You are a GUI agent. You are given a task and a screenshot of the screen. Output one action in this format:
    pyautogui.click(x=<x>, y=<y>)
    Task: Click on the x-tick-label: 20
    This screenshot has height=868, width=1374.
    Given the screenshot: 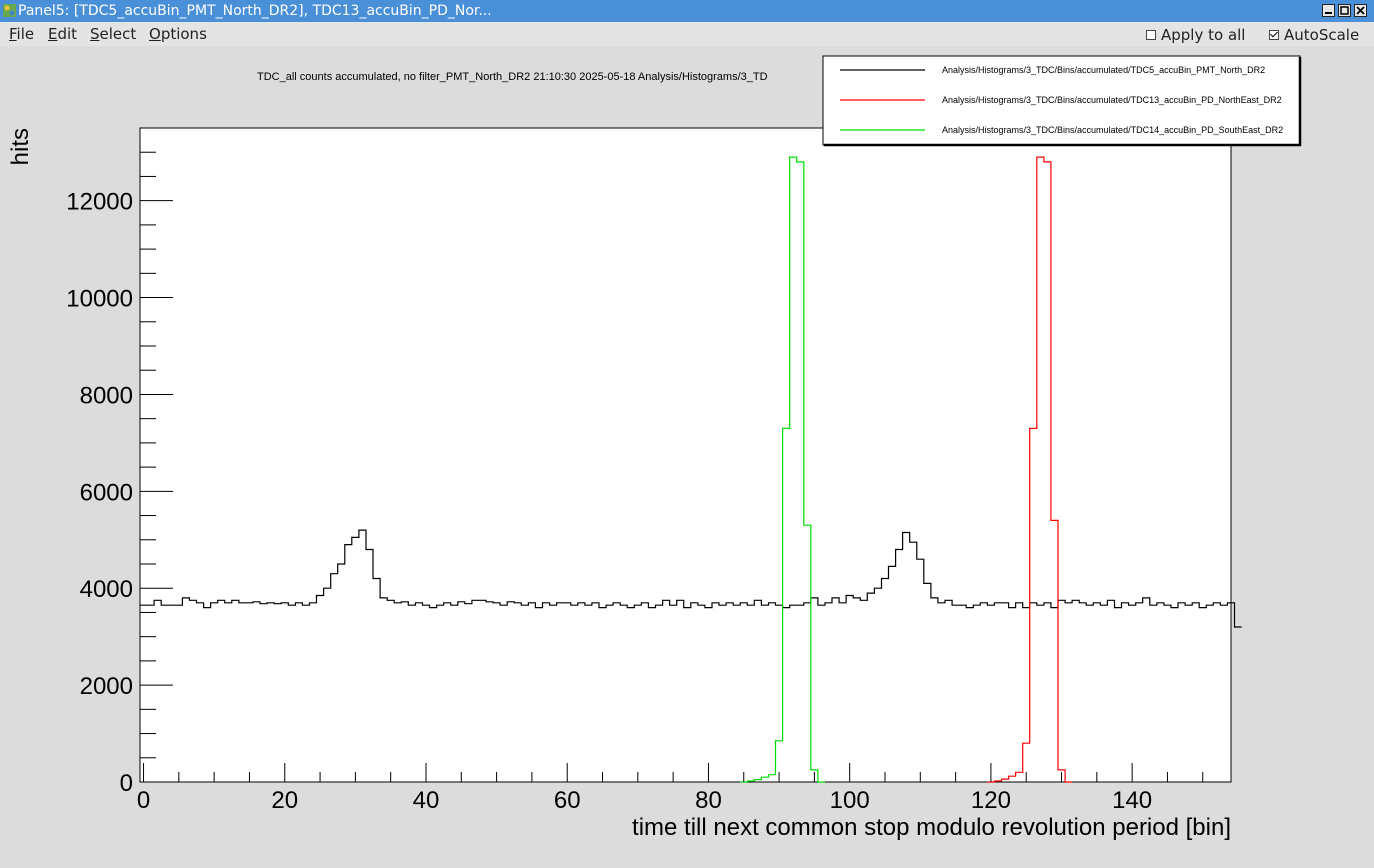 What is the action you would take?
    pyautogui.click(x=284, y=800)
    